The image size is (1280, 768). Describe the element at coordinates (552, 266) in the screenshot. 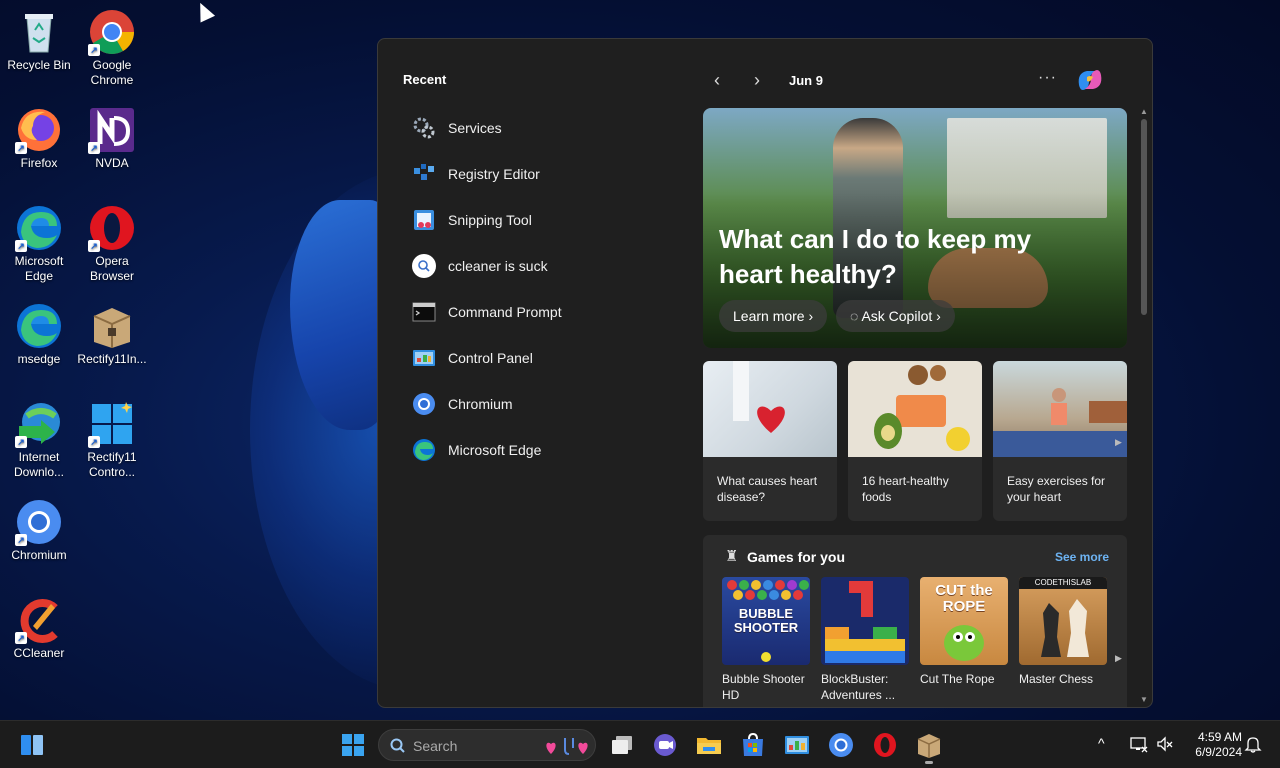

I see `recent-item-search-ccleaner: ccleaner is suck` at that location.